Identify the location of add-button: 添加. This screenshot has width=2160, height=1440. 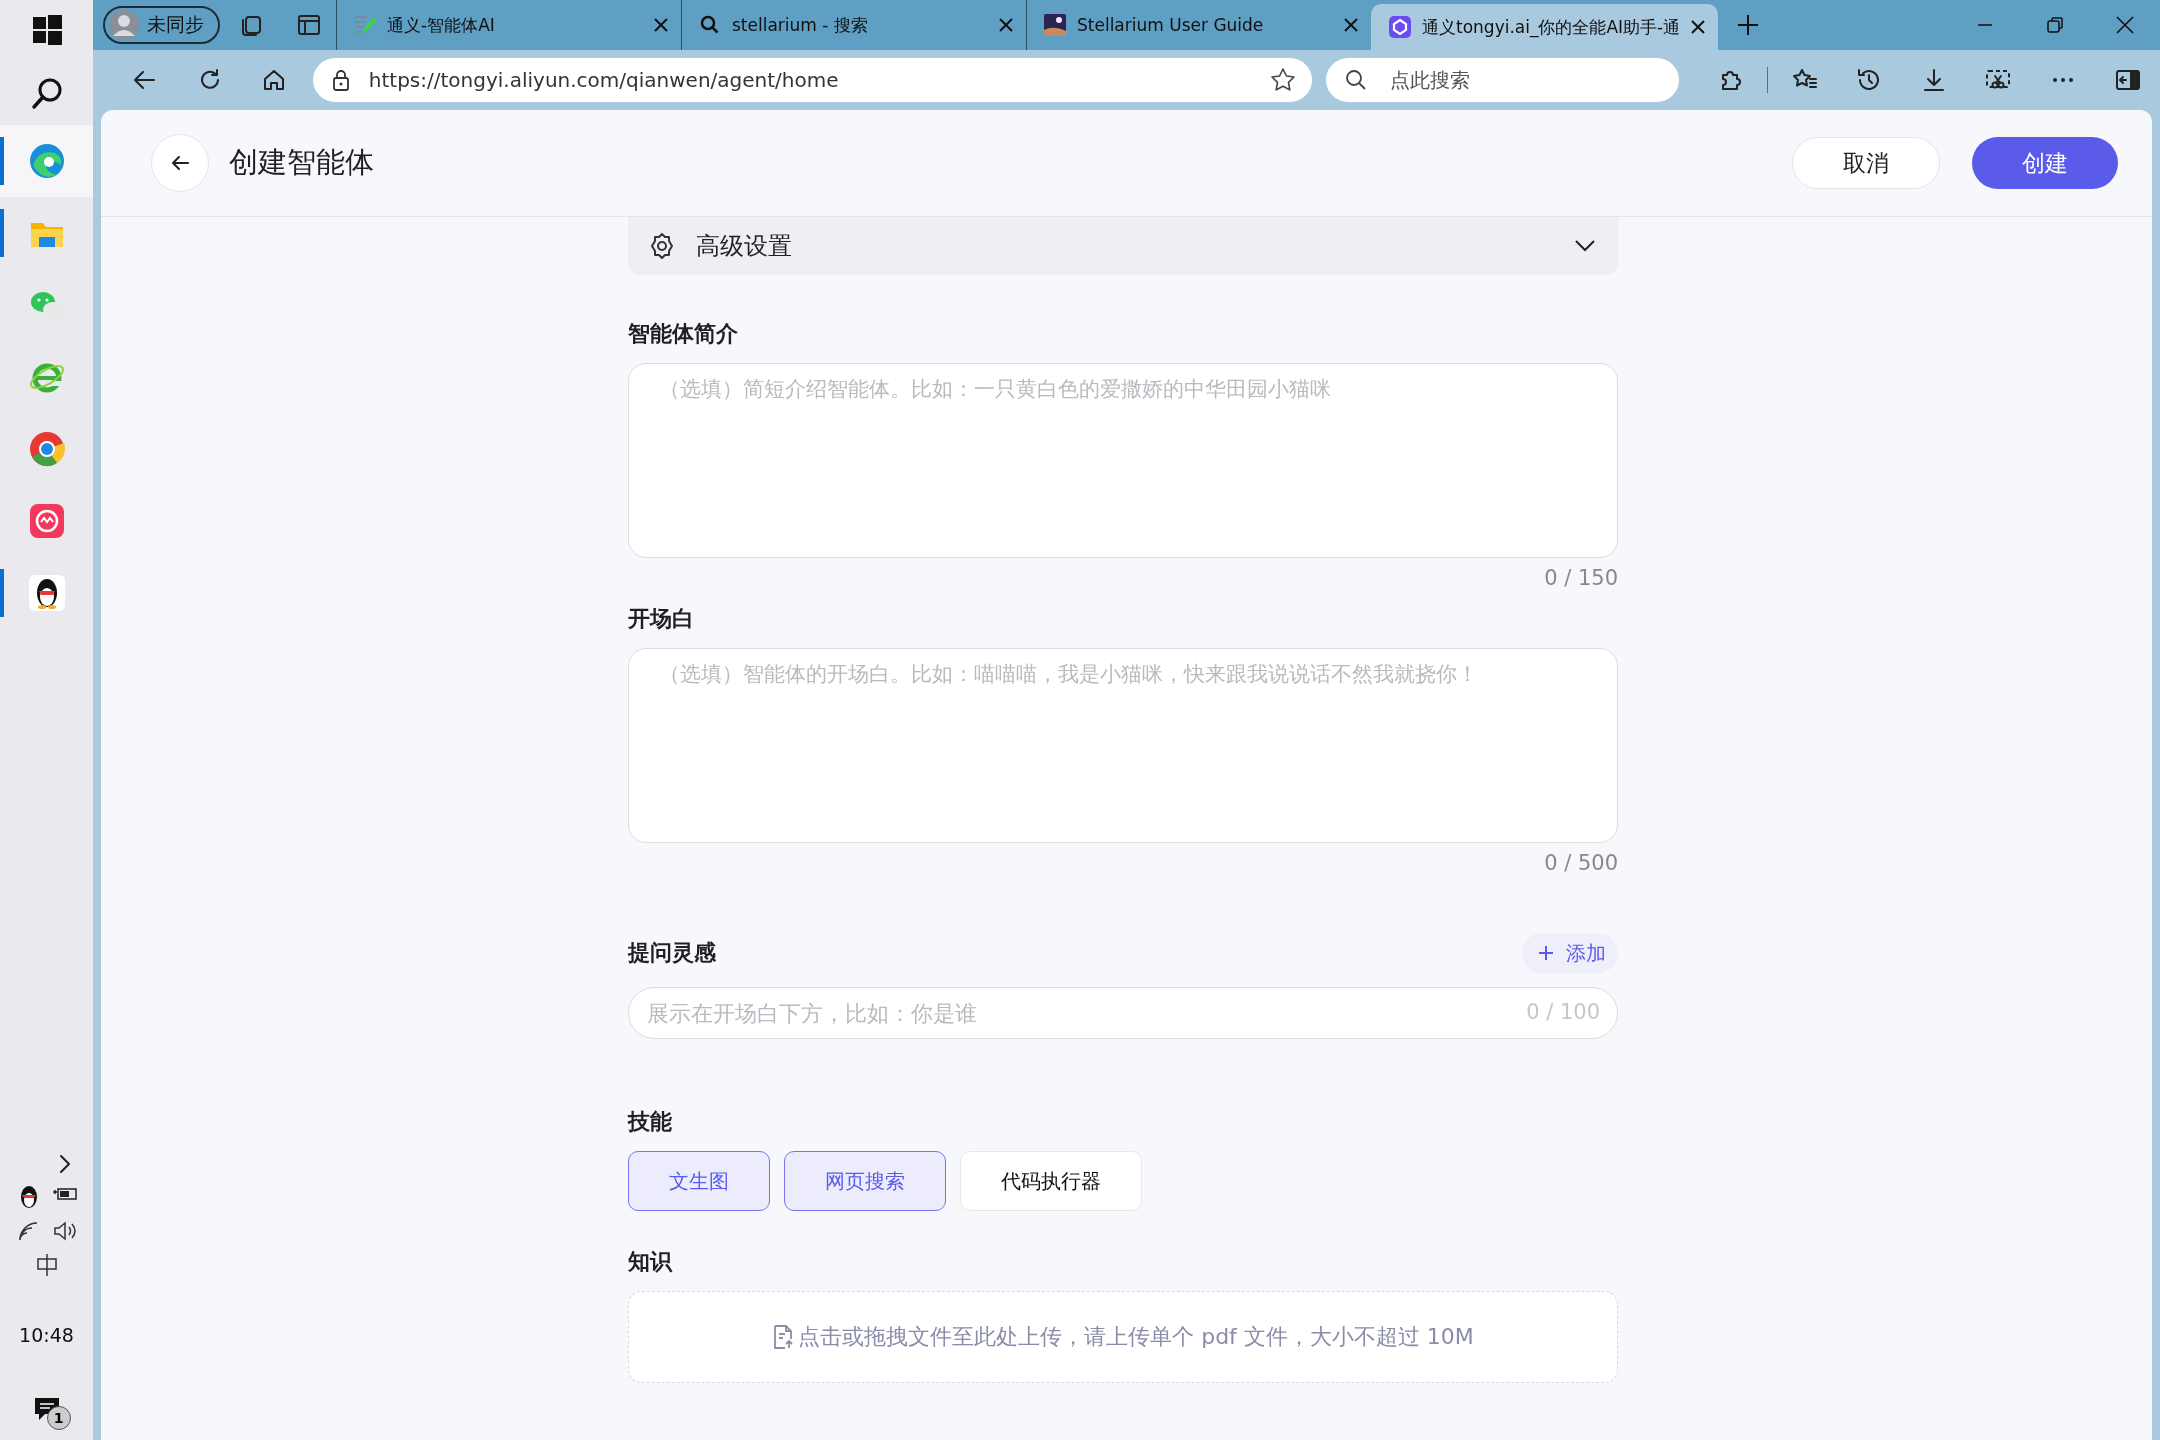
(1570, 953).